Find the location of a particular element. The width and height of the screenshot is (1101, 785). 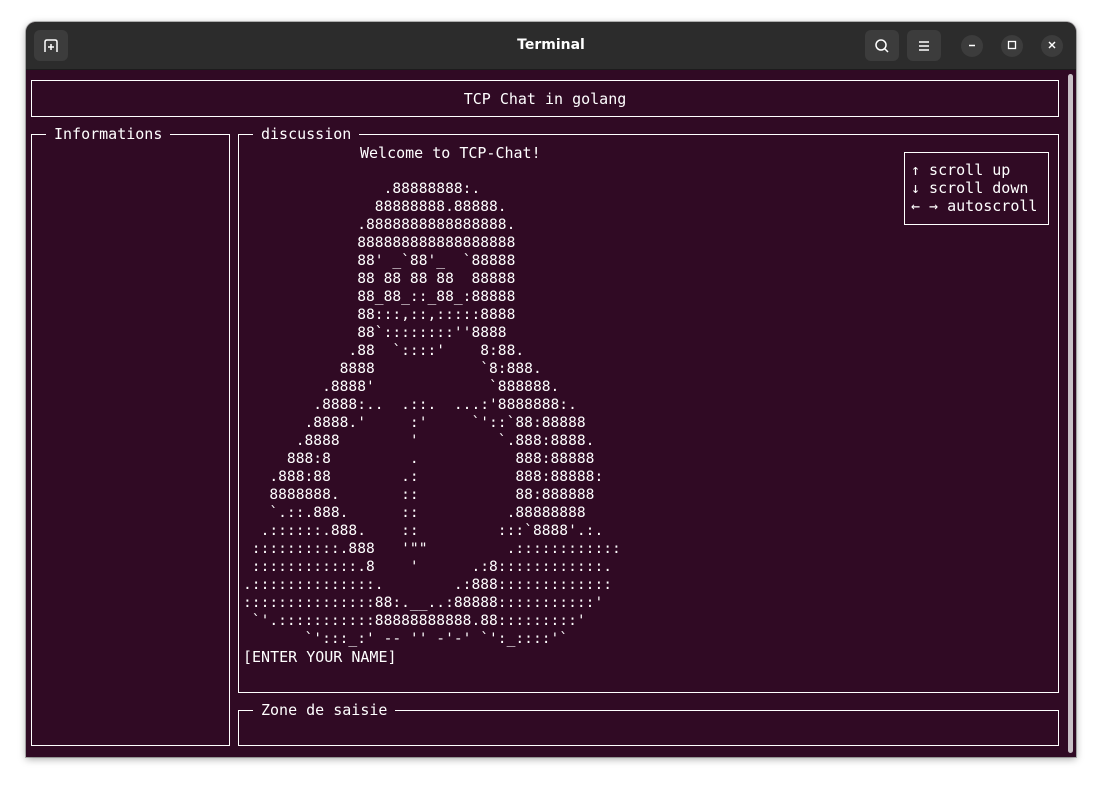

input-title: Zone de saisie is located at coordinates (324, 710).